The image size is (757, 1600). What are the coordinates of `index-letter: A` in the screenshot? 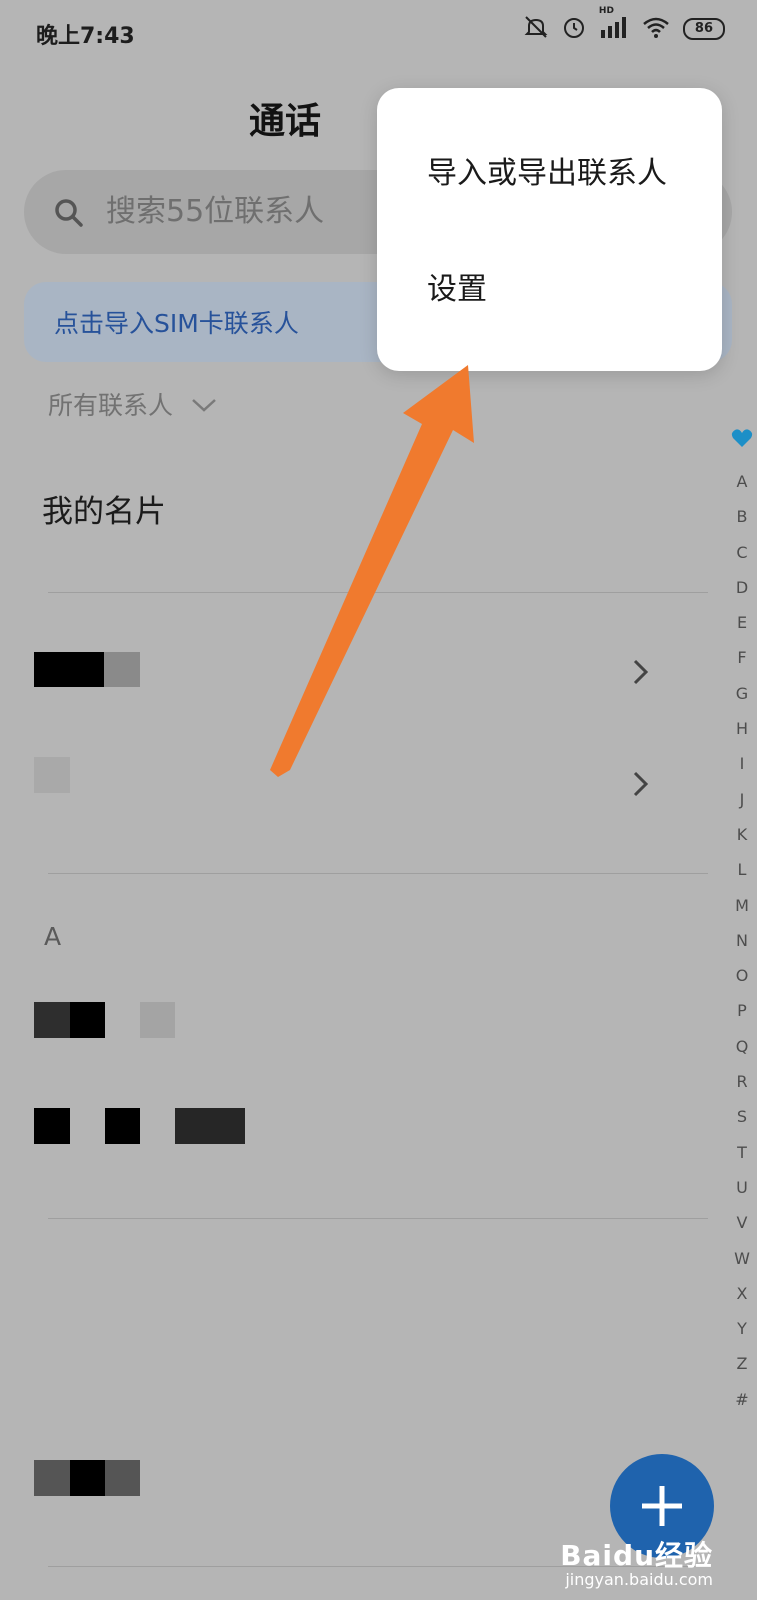 It's located at (742, 481).